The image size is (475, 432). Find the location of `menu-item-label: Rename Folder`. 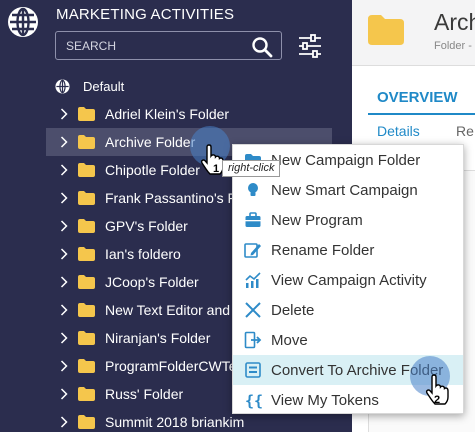

menu-item-label: Rename Folder is located at coordinates (323, 250).